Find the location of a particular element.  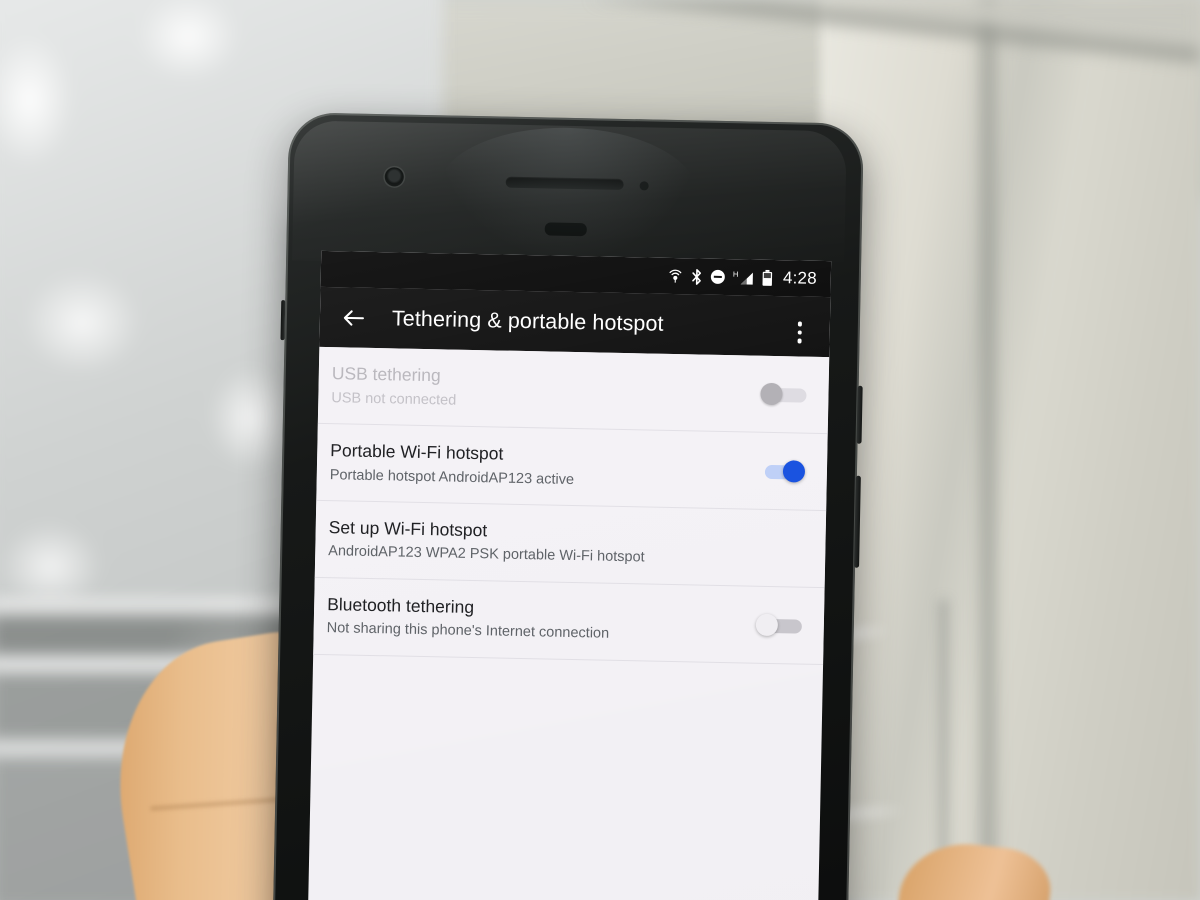

row-text-block: USB tethering USB not connected is located at coordinates (546, 389).